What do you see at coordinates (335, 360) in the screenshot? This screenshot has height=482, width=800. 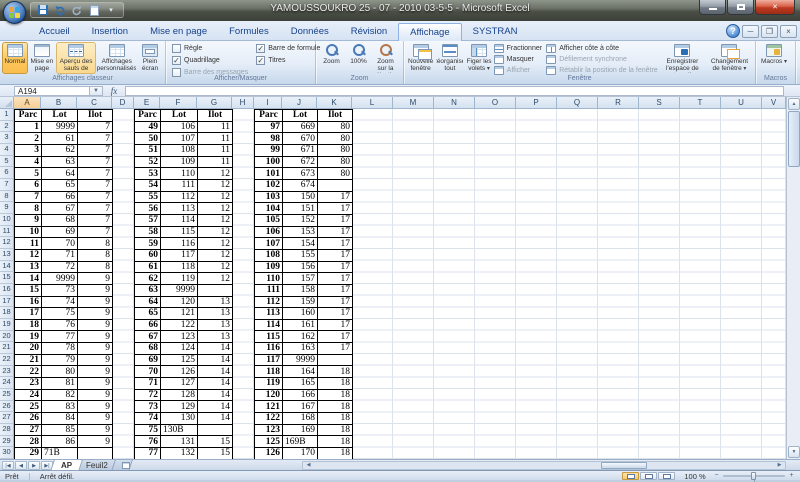 I see `cell` at bounding box center [335, 360].